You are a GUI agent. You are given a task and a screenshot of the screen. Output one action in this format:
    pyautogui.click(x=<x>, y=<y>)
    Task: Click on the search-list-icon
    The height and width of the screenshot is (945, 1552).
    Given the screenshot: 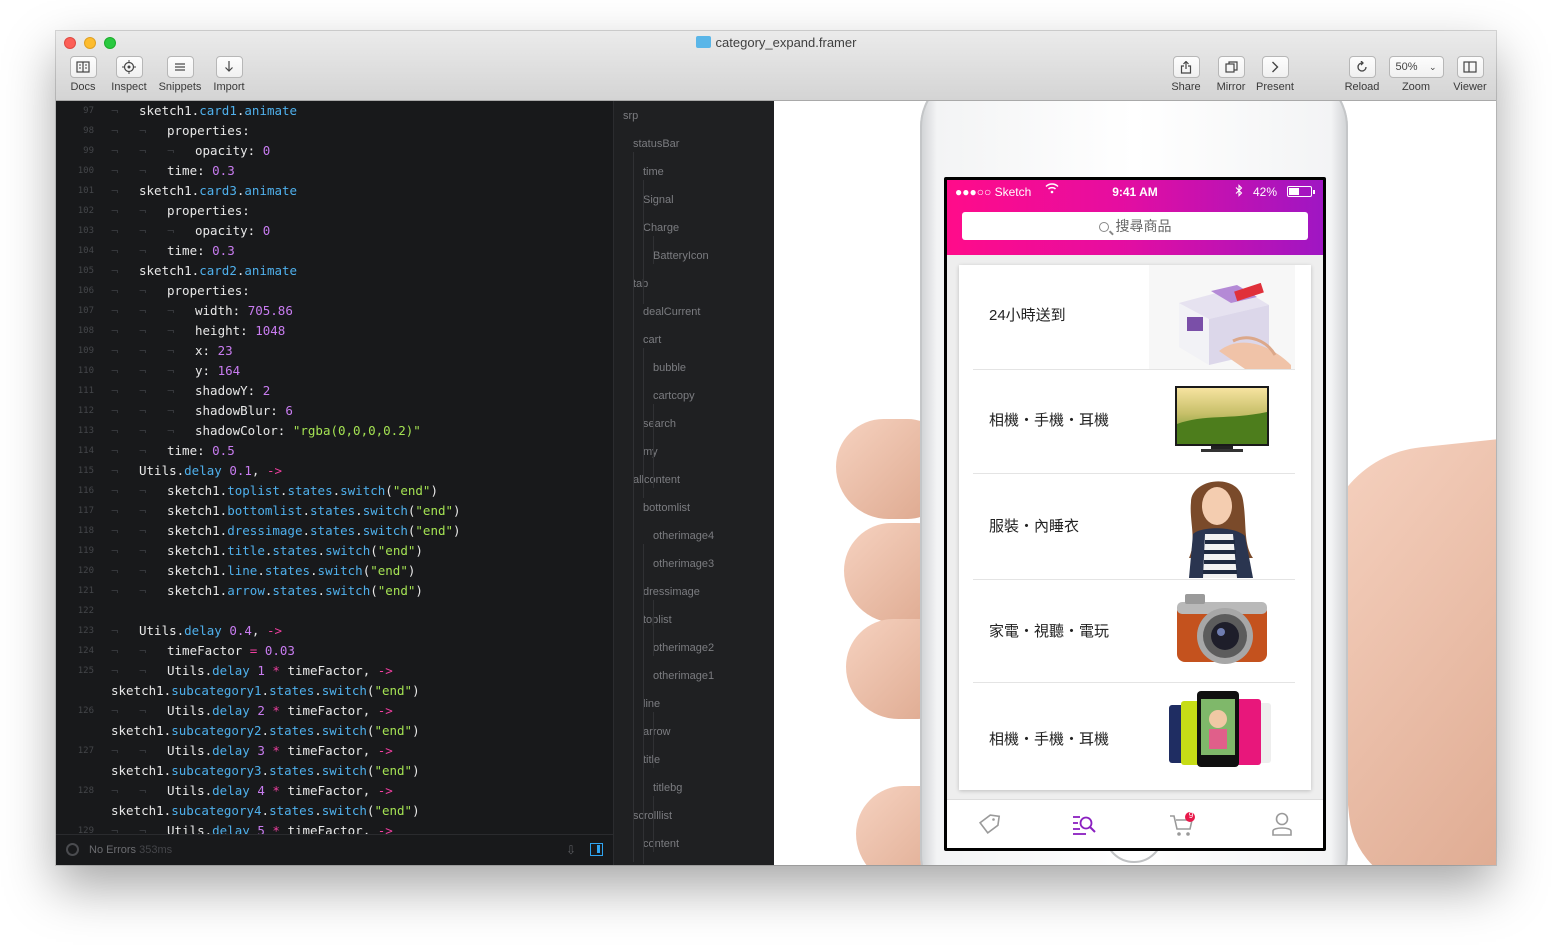 What is the action you would take?
    pyautogui.click(x=1084, y=826)
    